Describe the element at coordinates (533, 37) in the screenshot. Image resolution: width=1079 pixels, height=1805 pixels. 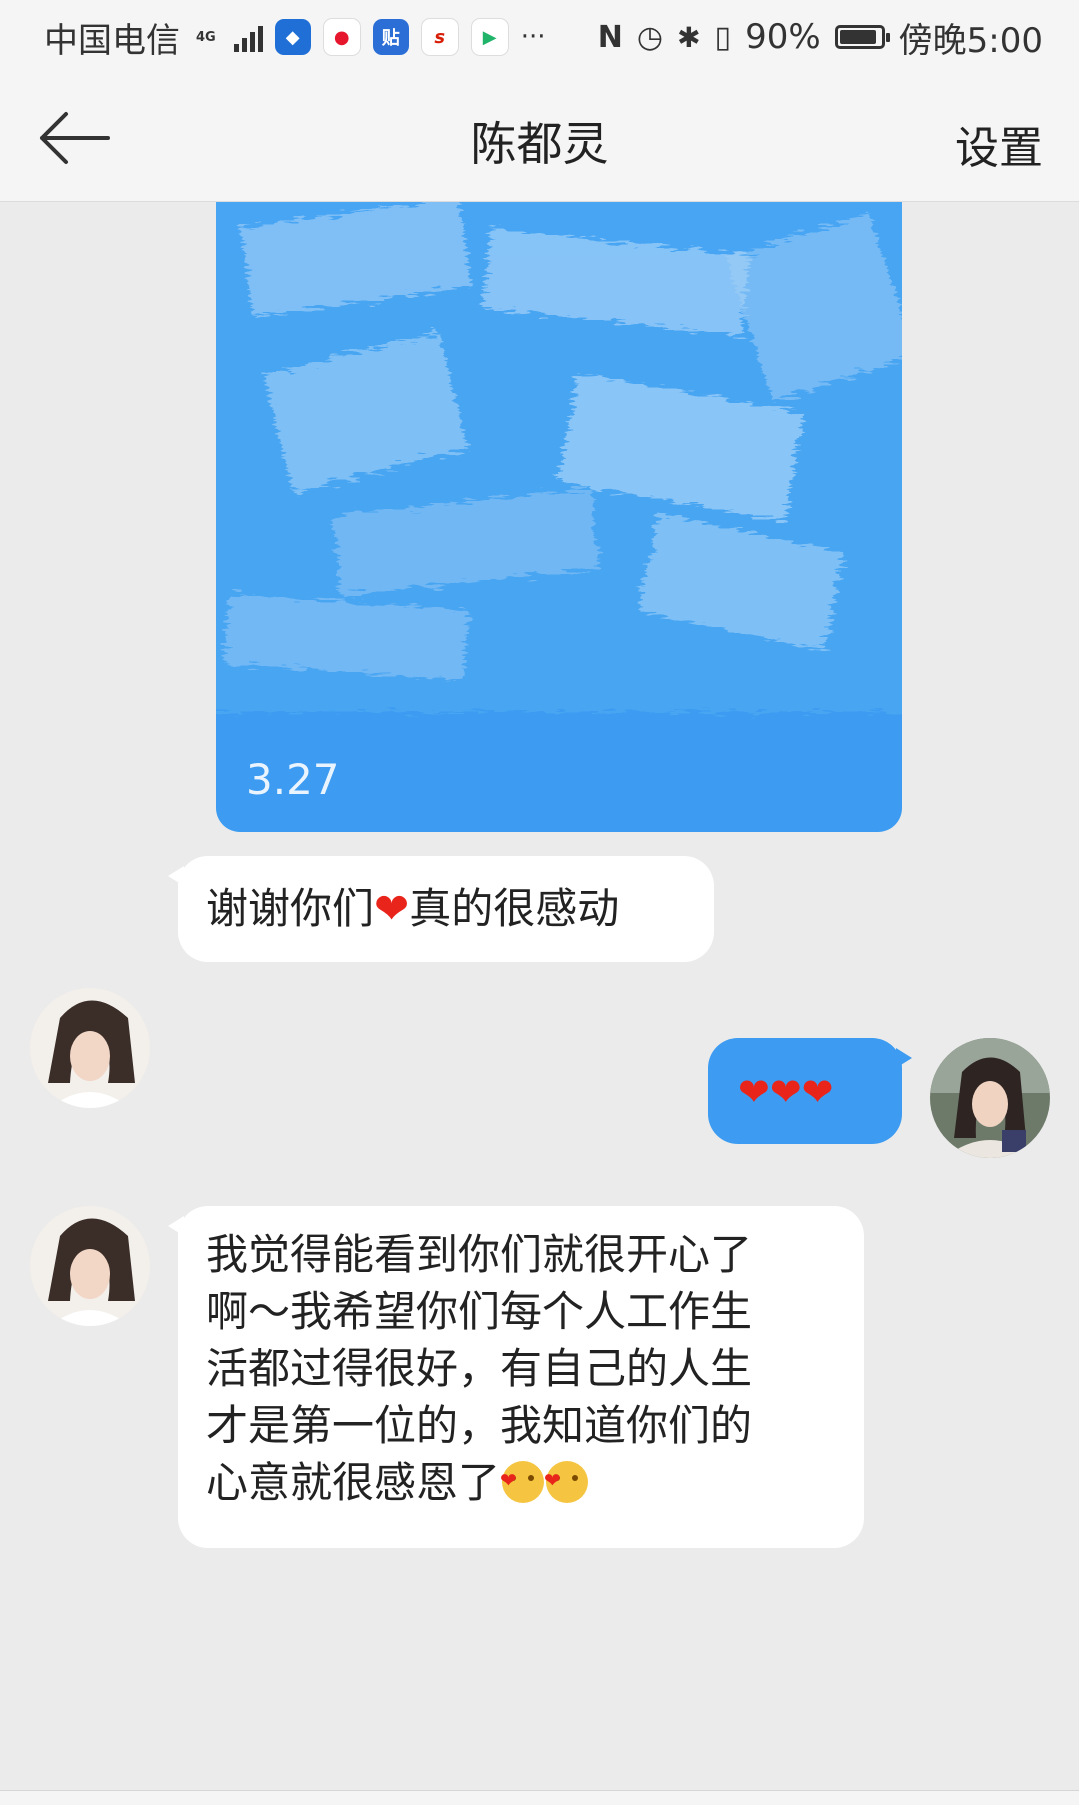
I see `more-notifications-icon: ···` at that location.